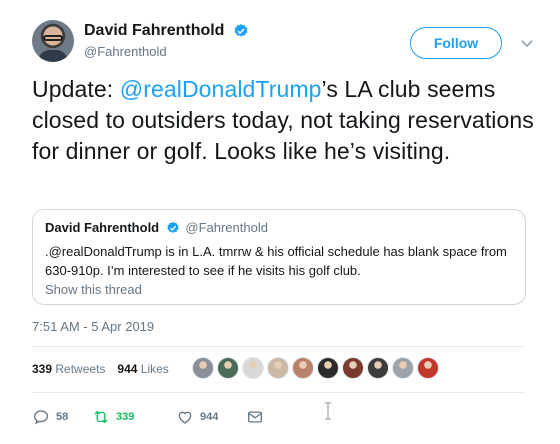  What do you see at coordinates (53, 38) in the screenshot?
I see `avatar-glasses` at bounding box center [53, 38].